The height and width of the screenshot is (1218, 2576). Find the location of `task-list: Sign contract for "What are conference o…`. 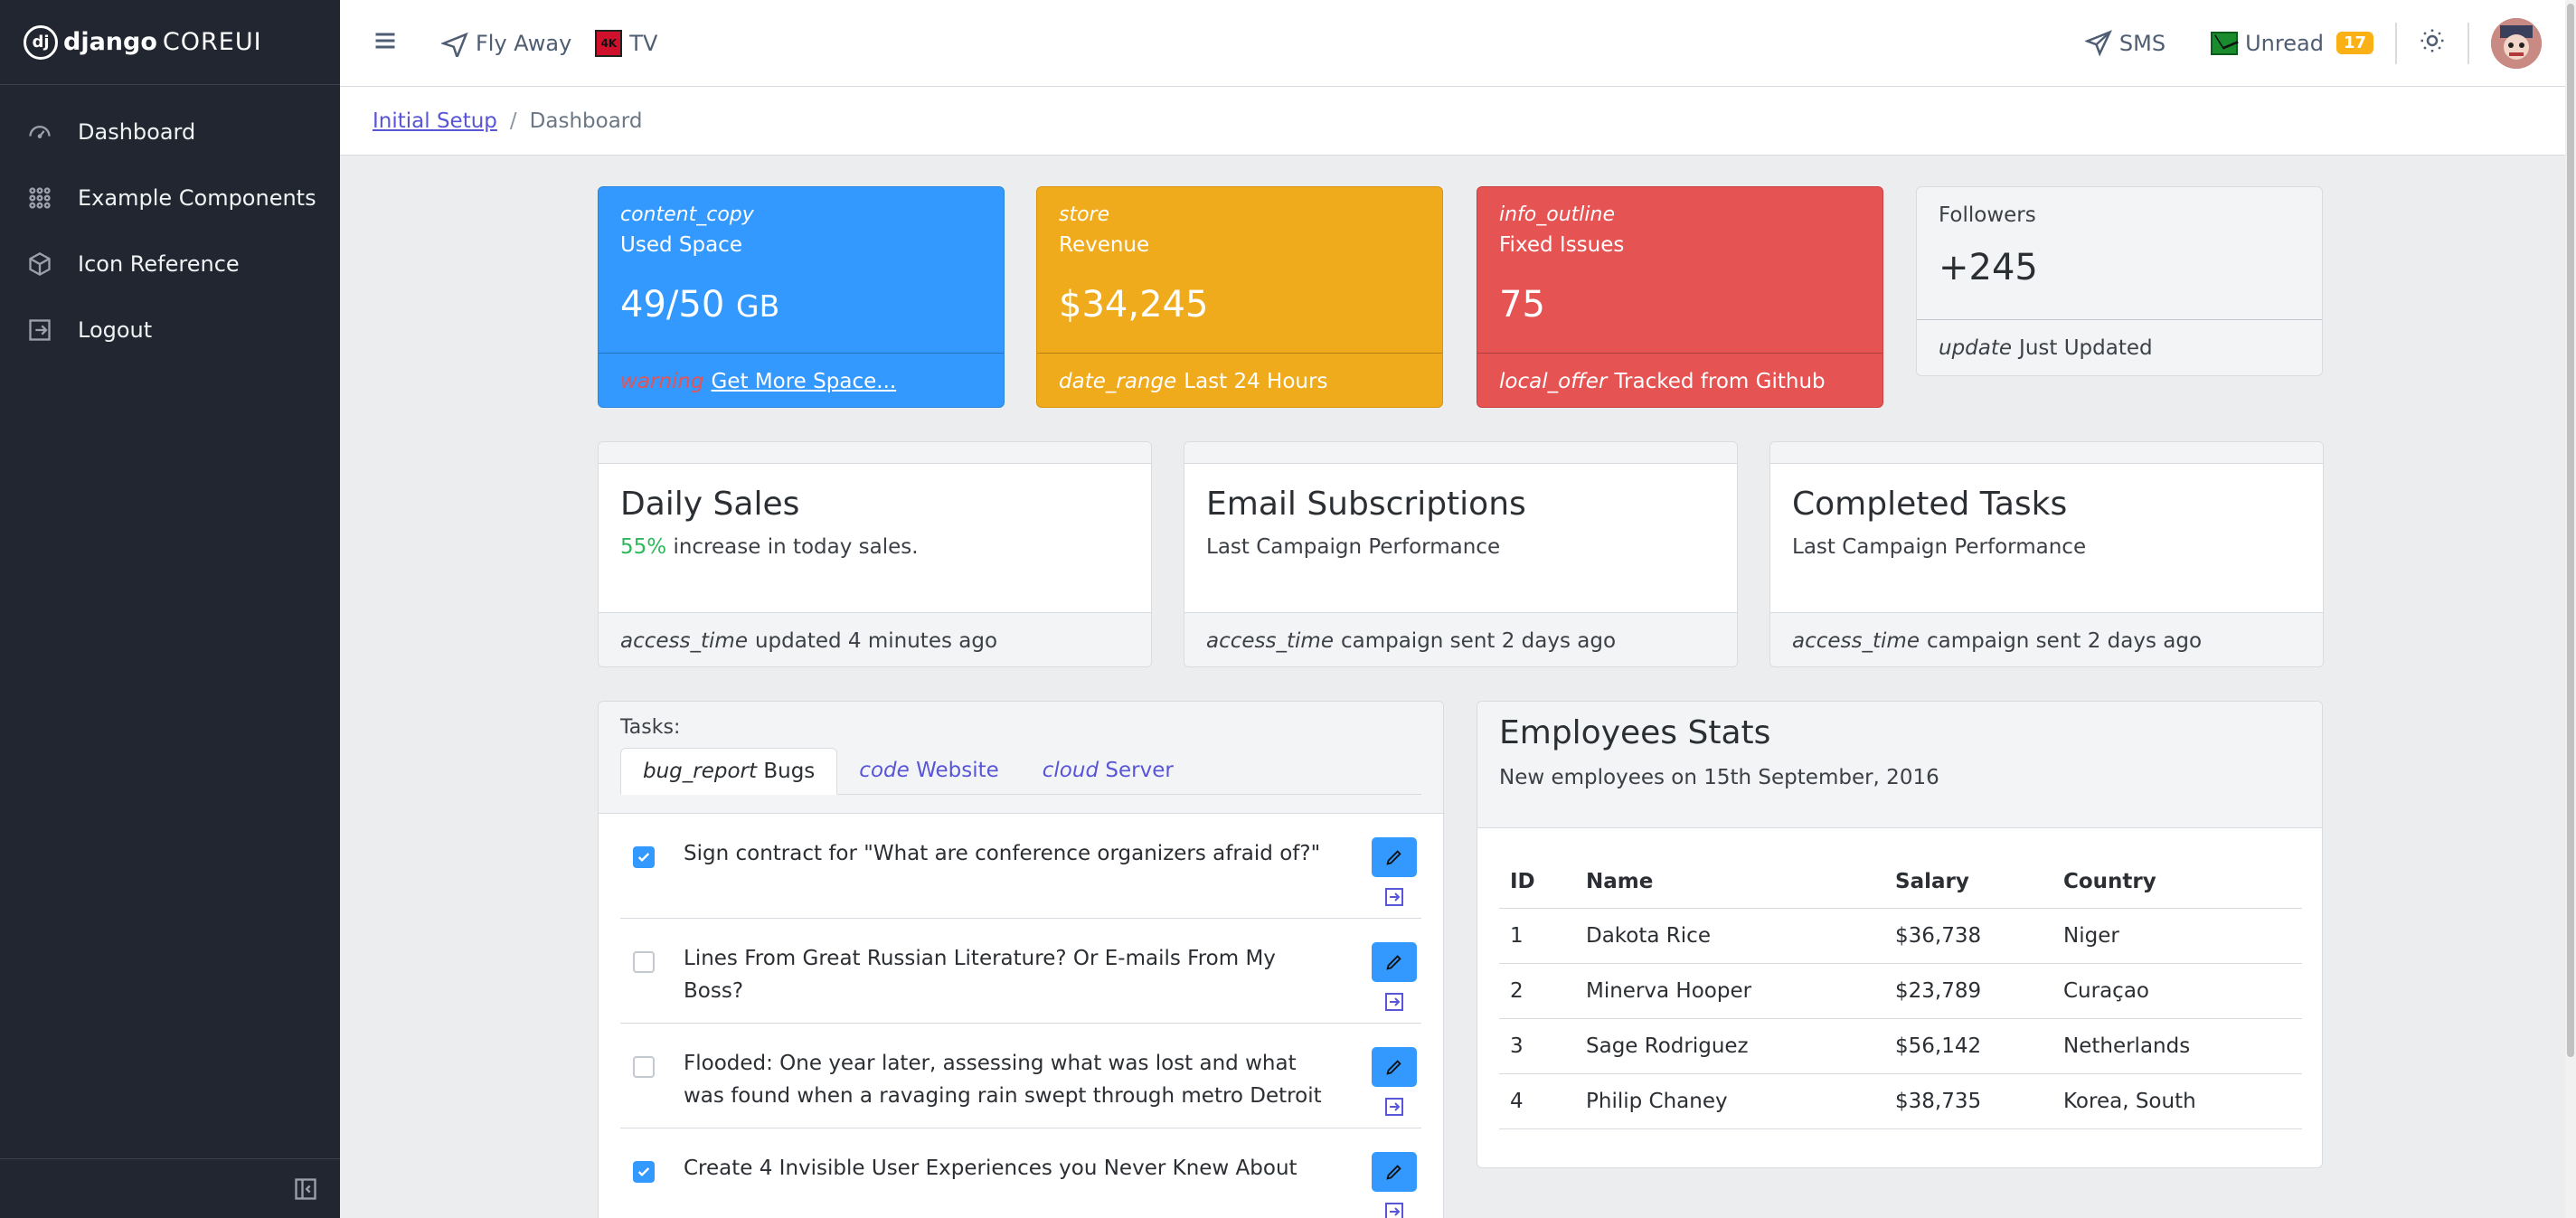

task-list: Sign contract for "What are conference o… is located at coordinates (1021, 1016).